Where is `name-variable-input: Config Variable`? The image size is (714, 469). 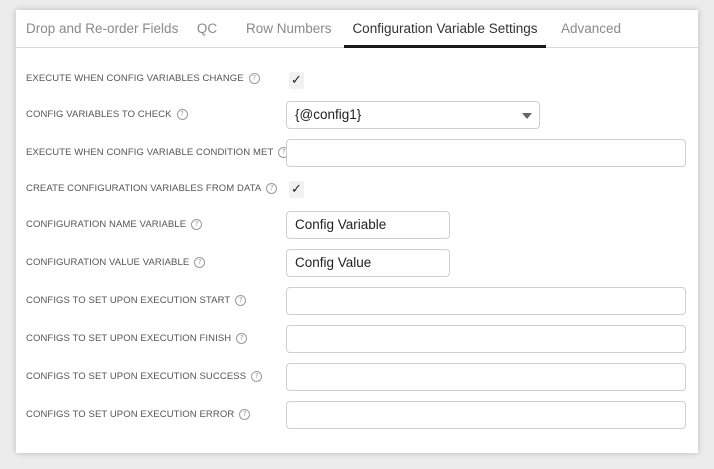 name-variable-input: Config Variable is located at coordinates (368, 225).